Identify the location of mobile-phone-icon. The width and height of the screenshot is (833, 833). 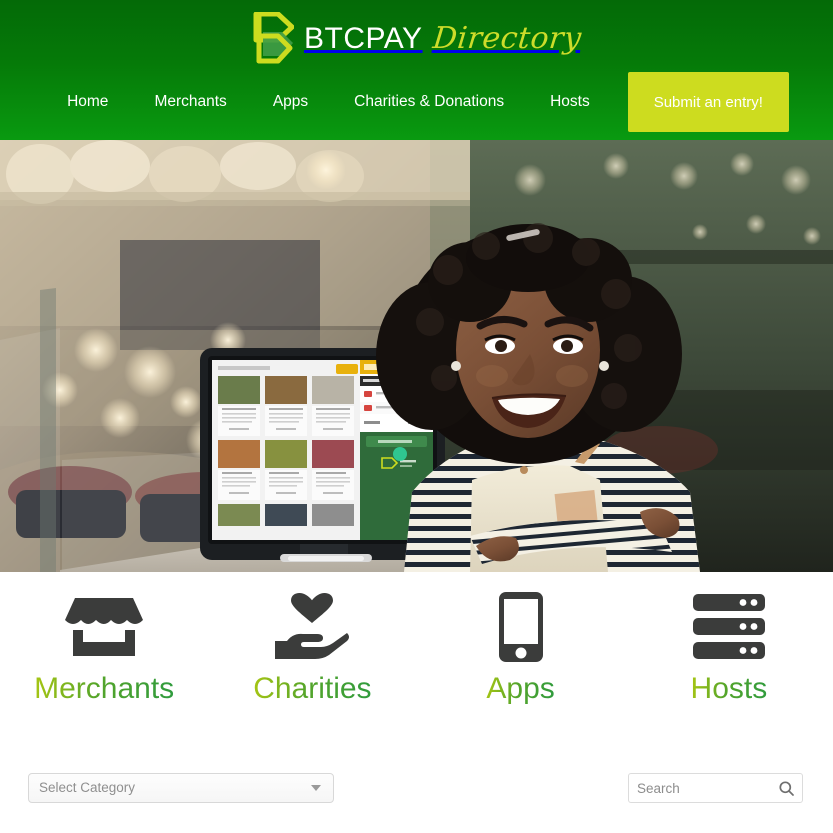
(520, 627).